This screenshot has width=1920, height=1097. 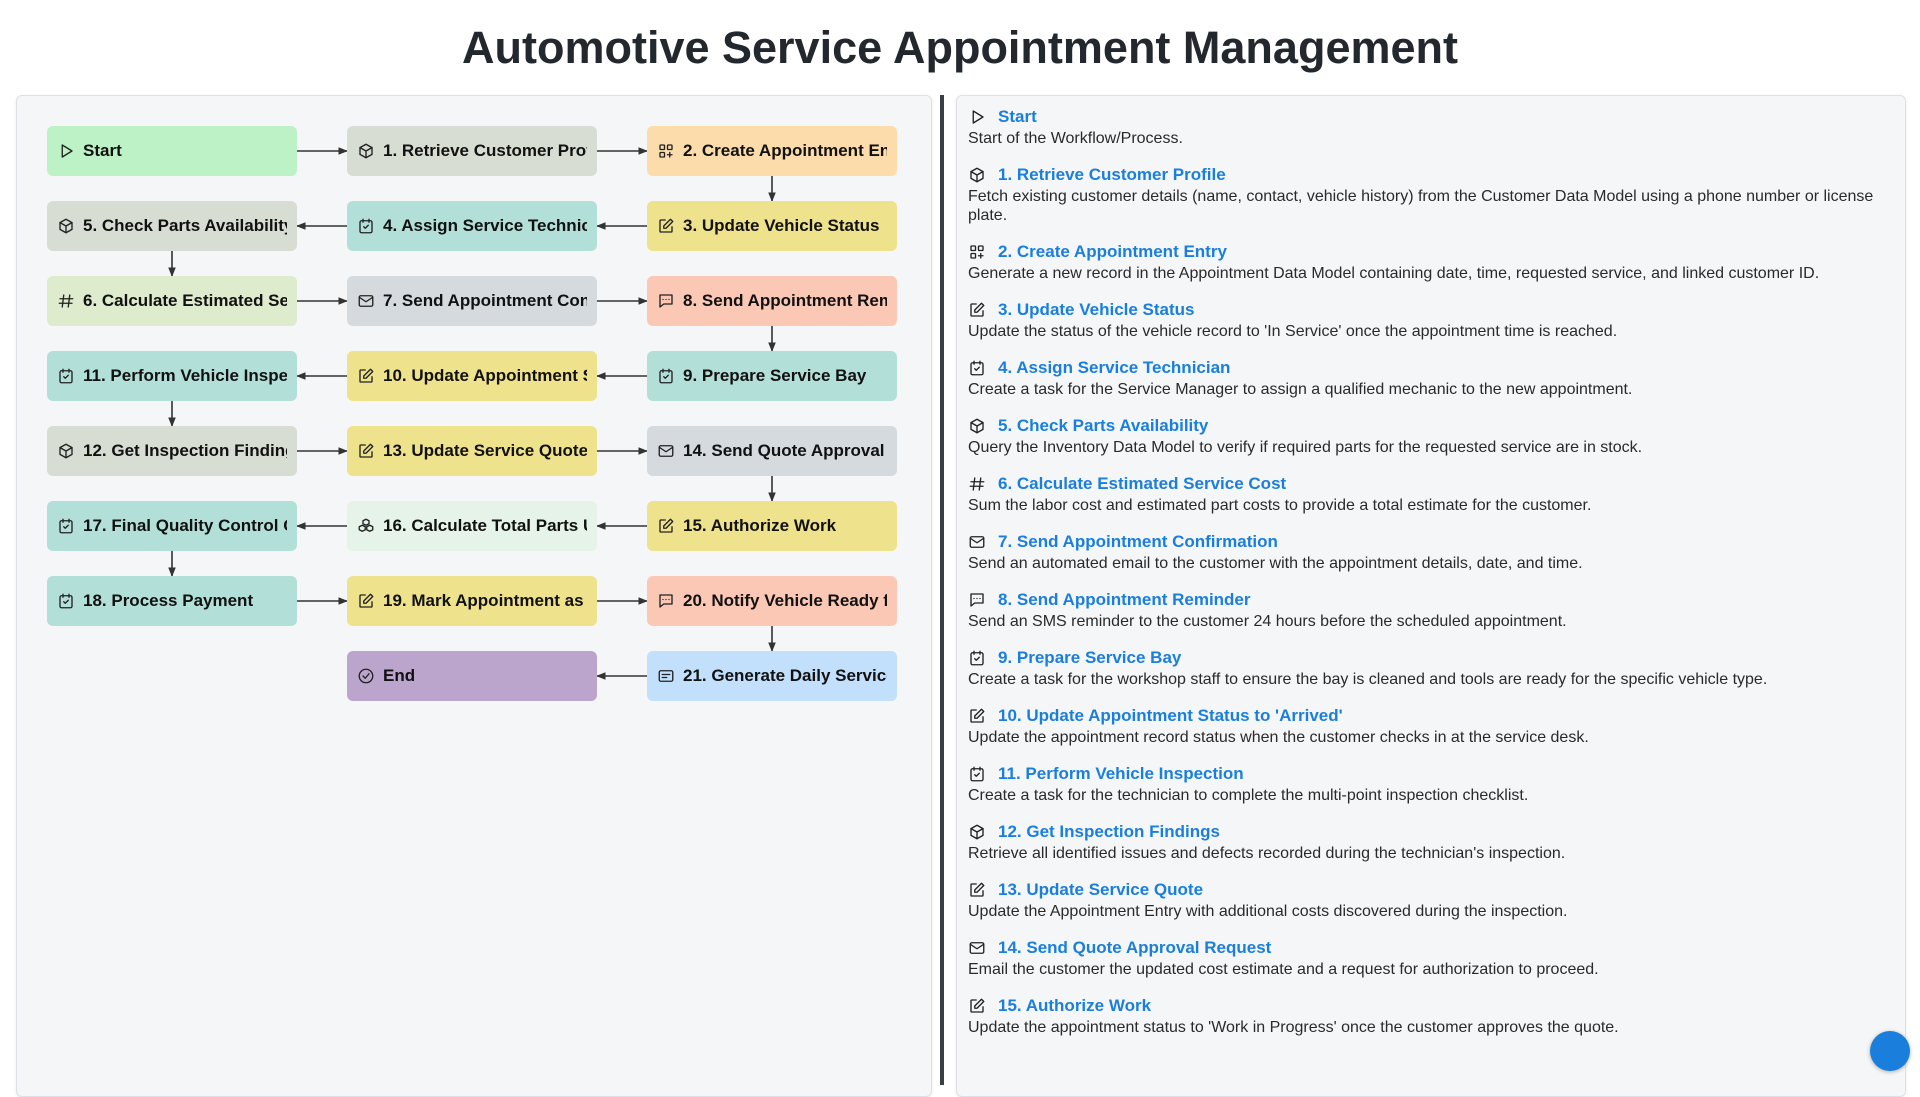 I want to click on step-header: 2. Create Appointment Entry, so click(x=1431, y=252).